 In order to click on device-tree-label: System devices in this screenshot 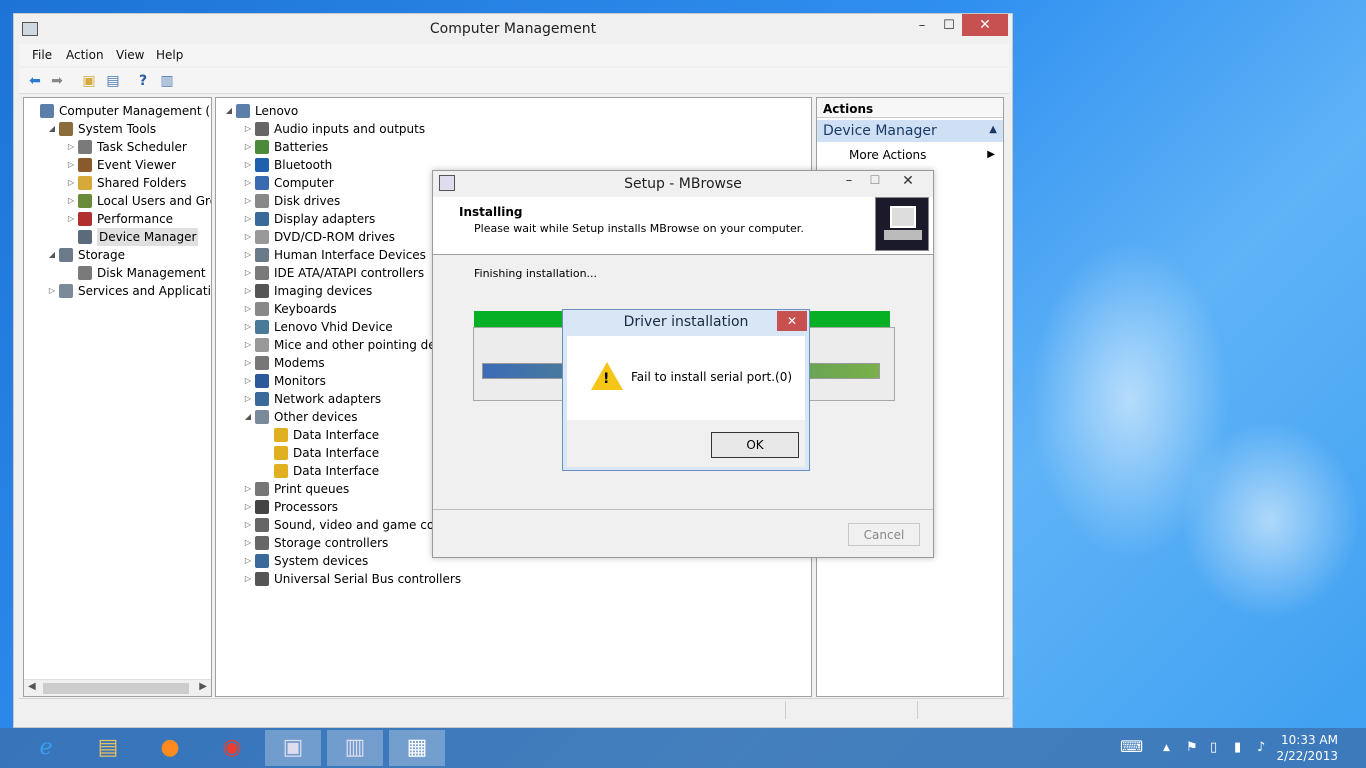, I will do `click(321, 561)`.